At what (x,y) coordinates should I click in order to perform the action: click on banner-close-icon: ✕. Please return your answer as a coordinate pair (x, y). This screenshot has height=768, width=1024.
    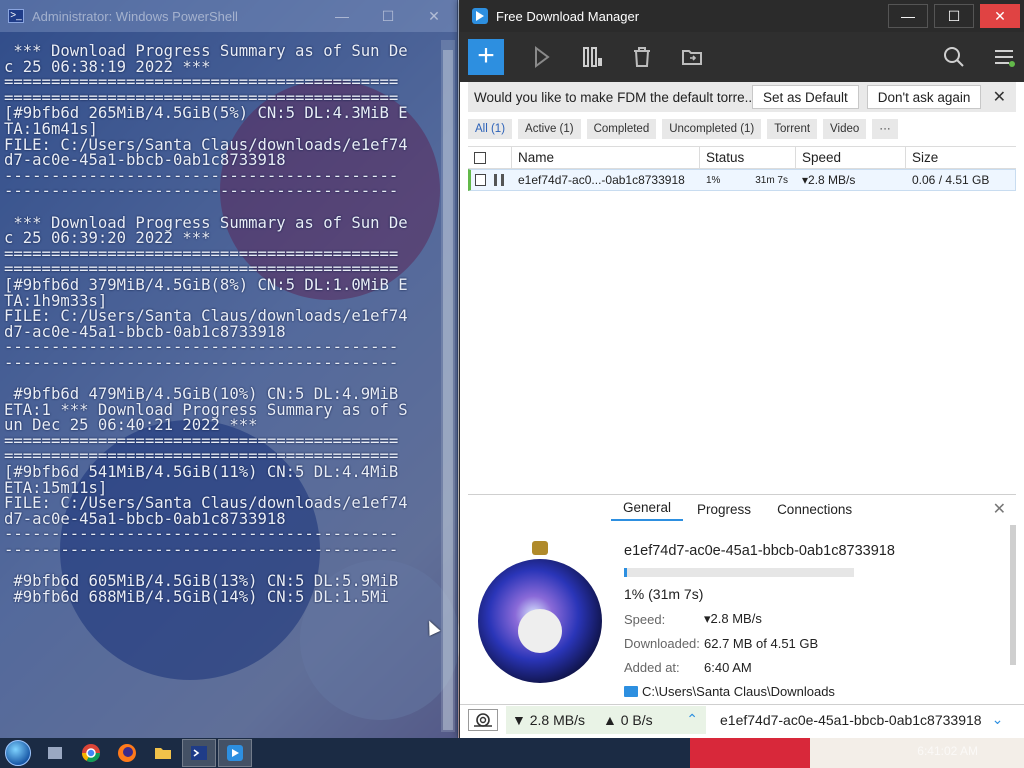
    Looking at the image, I should click on (999, 97).